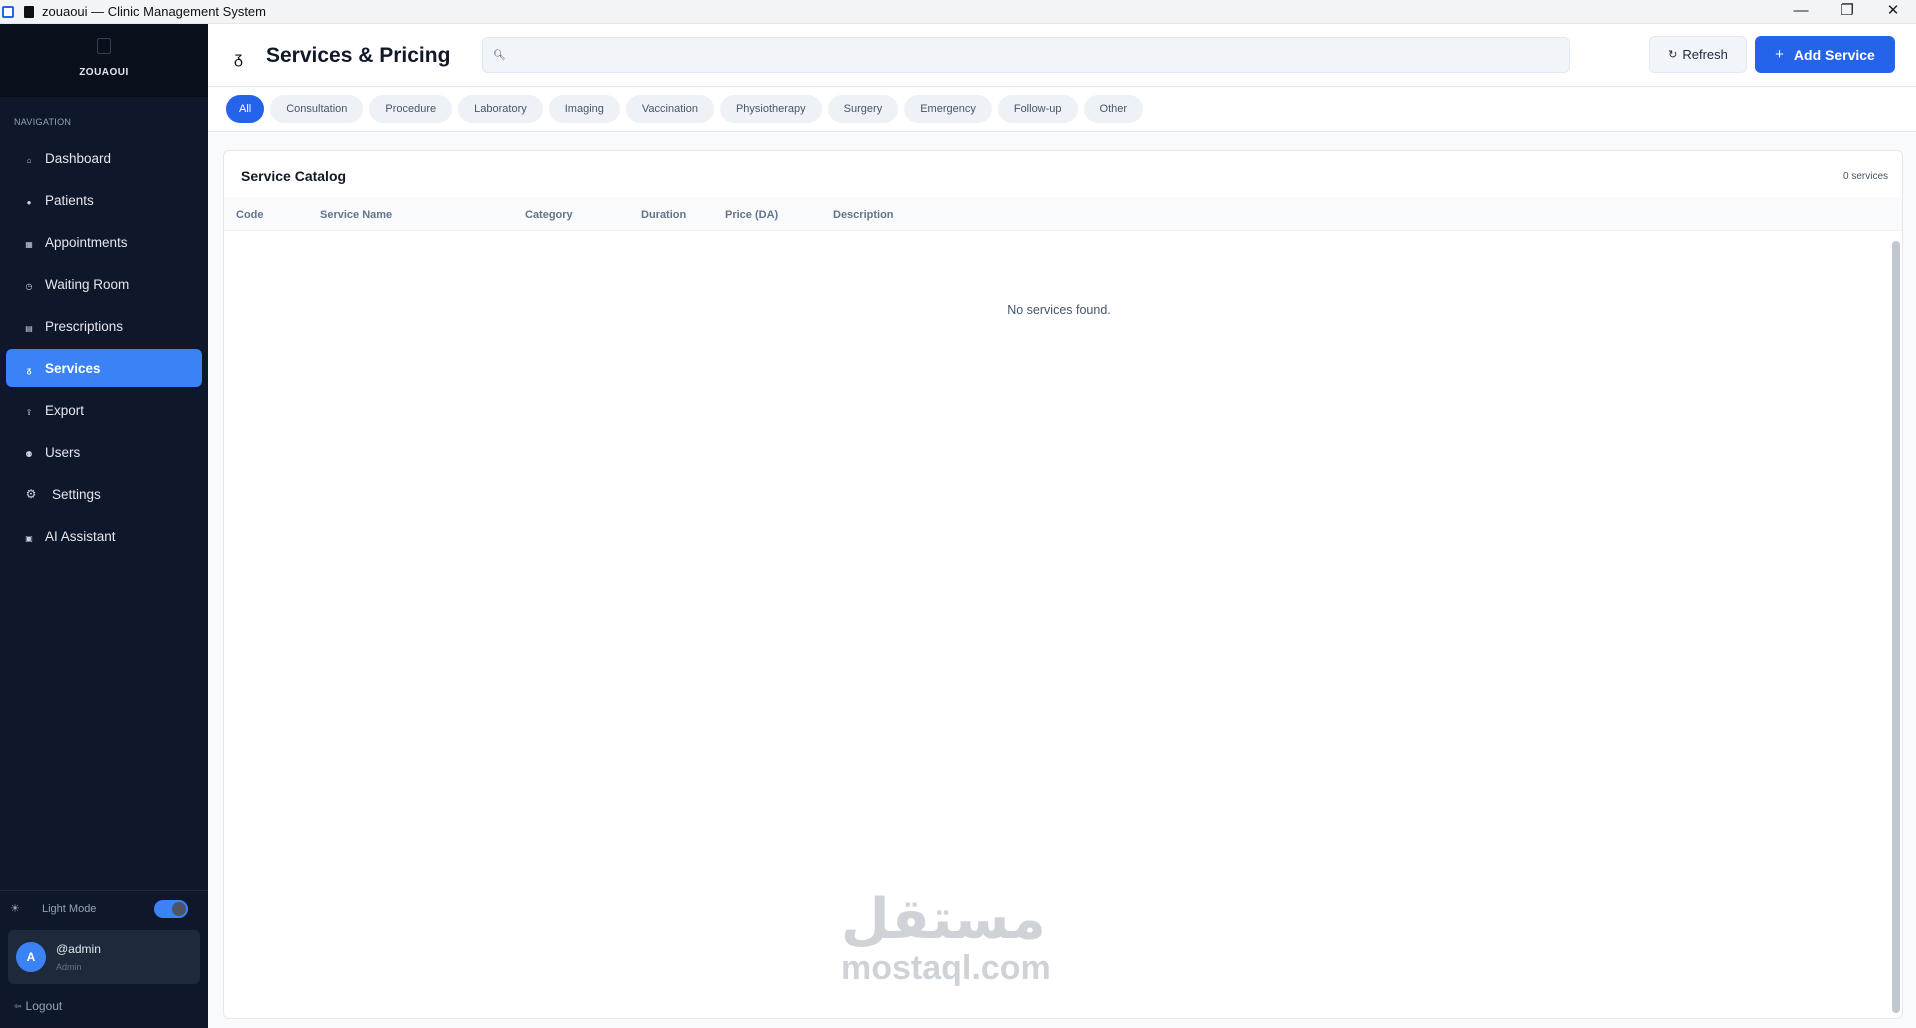  What do you see at coordinates (104, 908) in the screenshot?
I see `theme-row: ☀ Light Mode` at bounding box center [104, 908].